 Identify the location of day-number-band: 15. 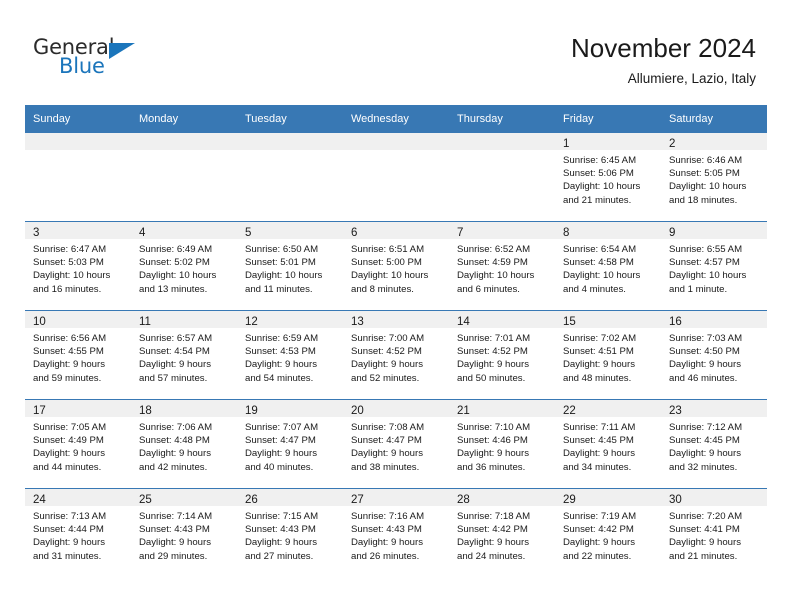
(608, 319).